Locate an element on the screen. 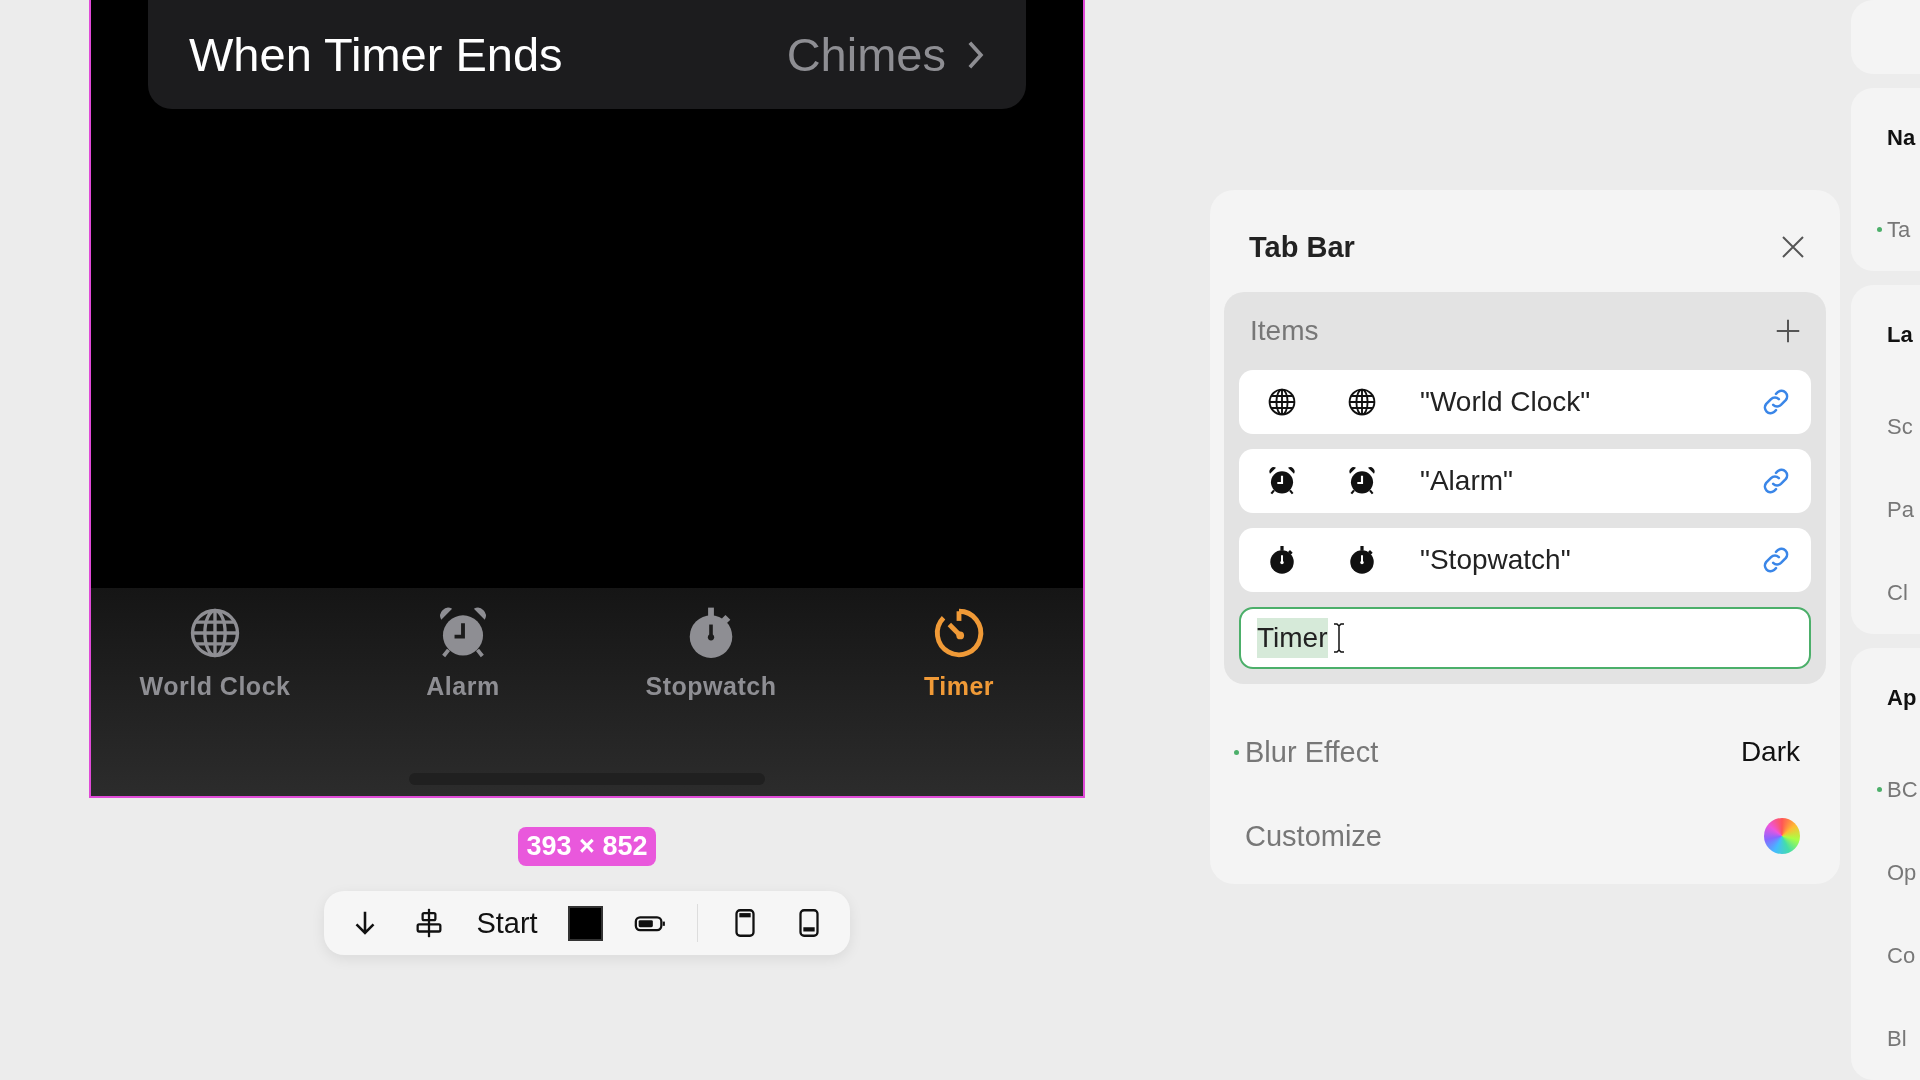 The width and height of the screenshot is (1920, 1080). field-value: Timer is located at coordinates (1292, 638).